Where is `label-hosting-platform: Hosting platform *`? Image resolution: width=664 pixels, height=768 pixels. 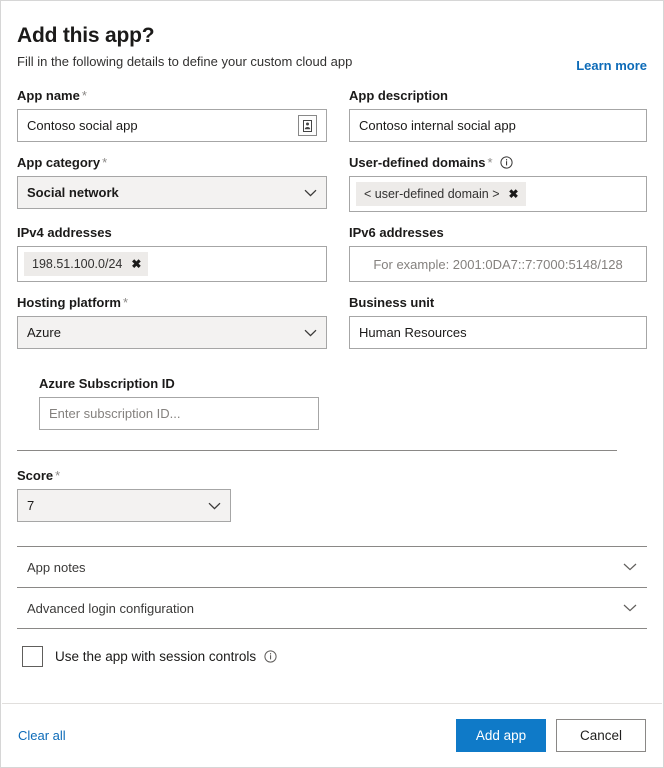
label-hosting-platform: Hosting platform * is located at coordinates (73, 302).